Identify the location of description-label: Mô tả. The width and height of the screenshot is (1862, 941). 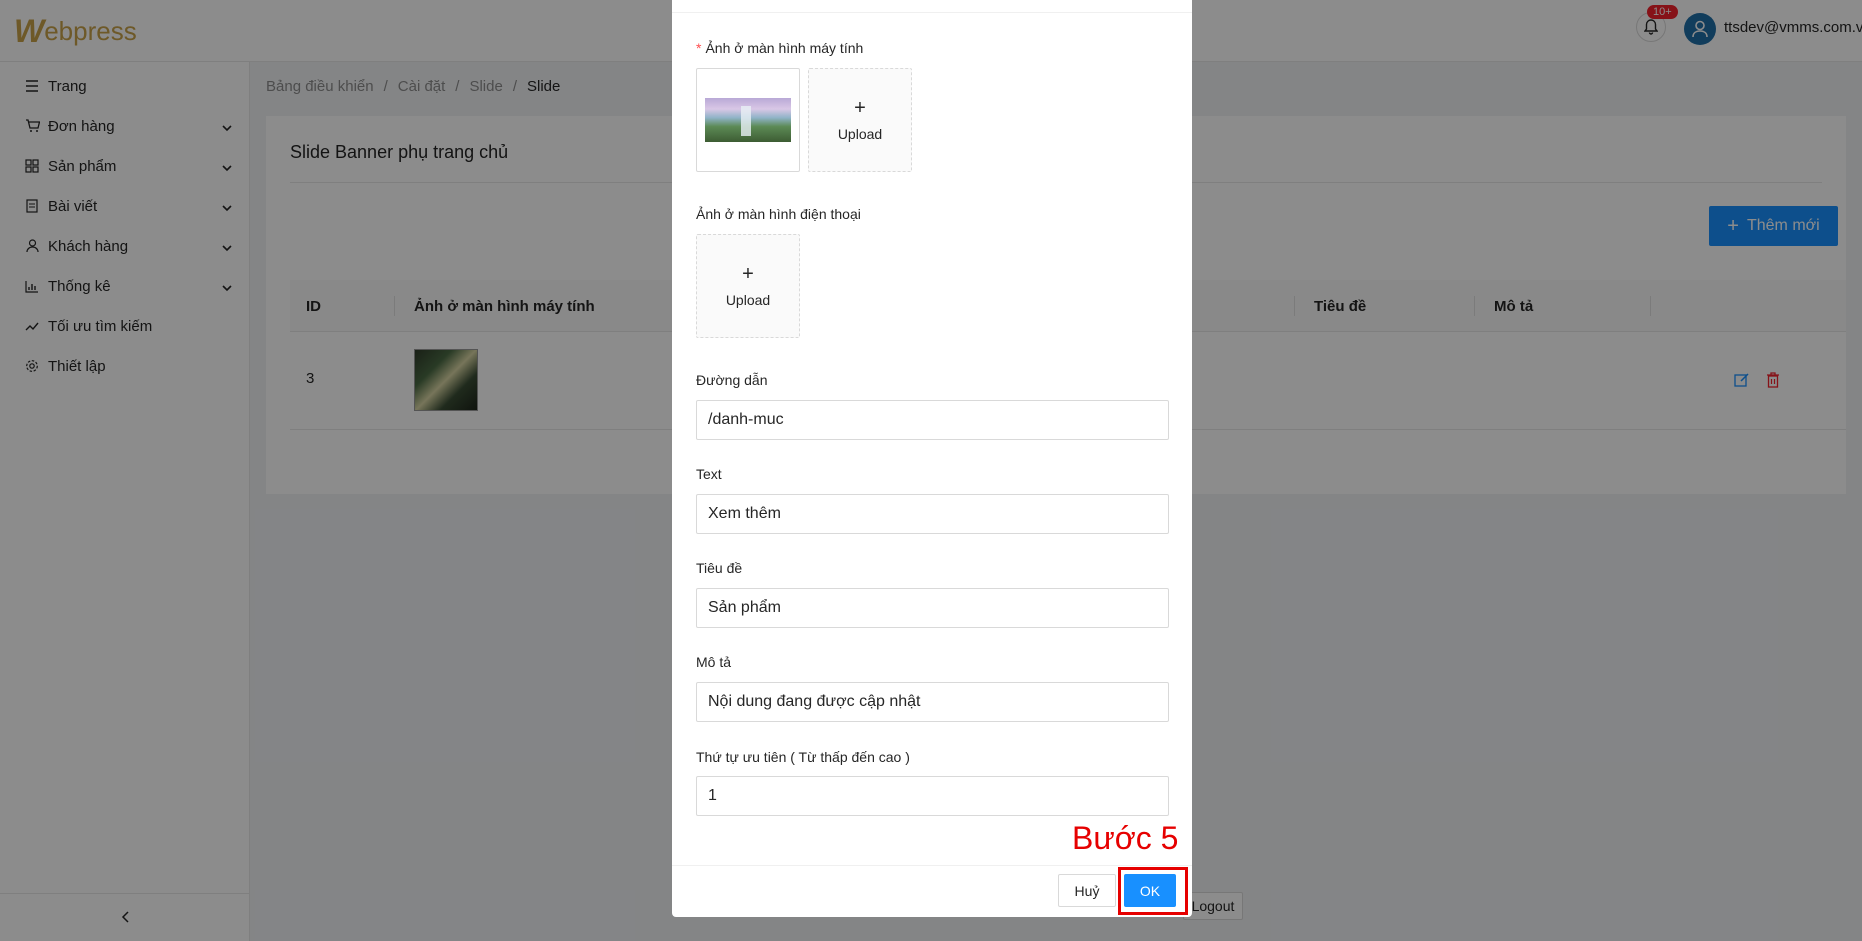
(714, 662).